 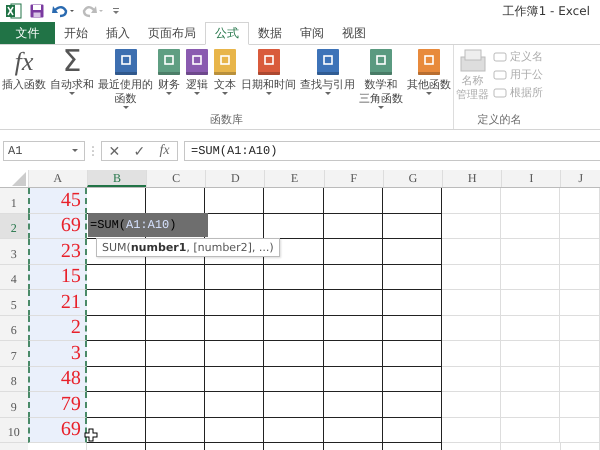 What do you see at coordinates (164, 151) in the screenshot?
I see `formula-bar-button: fx` at bounding box center [164, 151].